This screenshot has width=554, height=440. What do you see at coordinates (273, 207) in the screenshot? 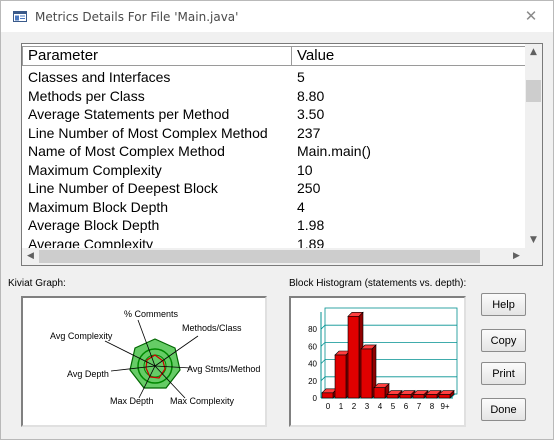
I see `table-row: Maximum Block Depth 4` at bounding box center [273, 207].